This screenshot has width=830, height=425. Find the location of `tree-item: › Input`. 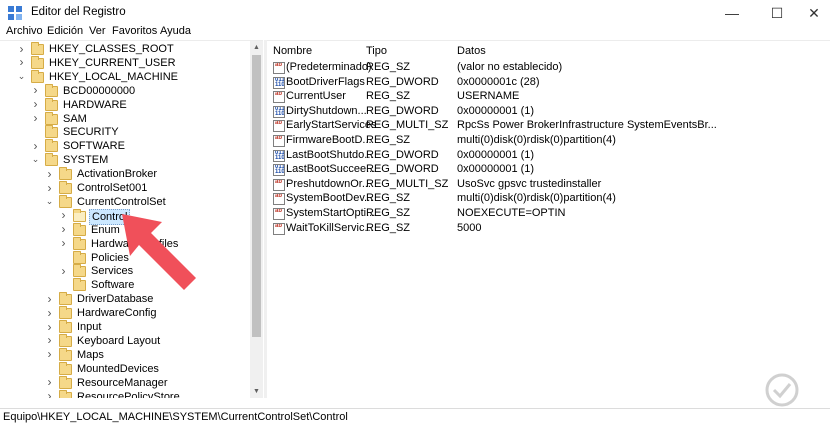

tree-item: › Input is located at coordinates (125, 327).